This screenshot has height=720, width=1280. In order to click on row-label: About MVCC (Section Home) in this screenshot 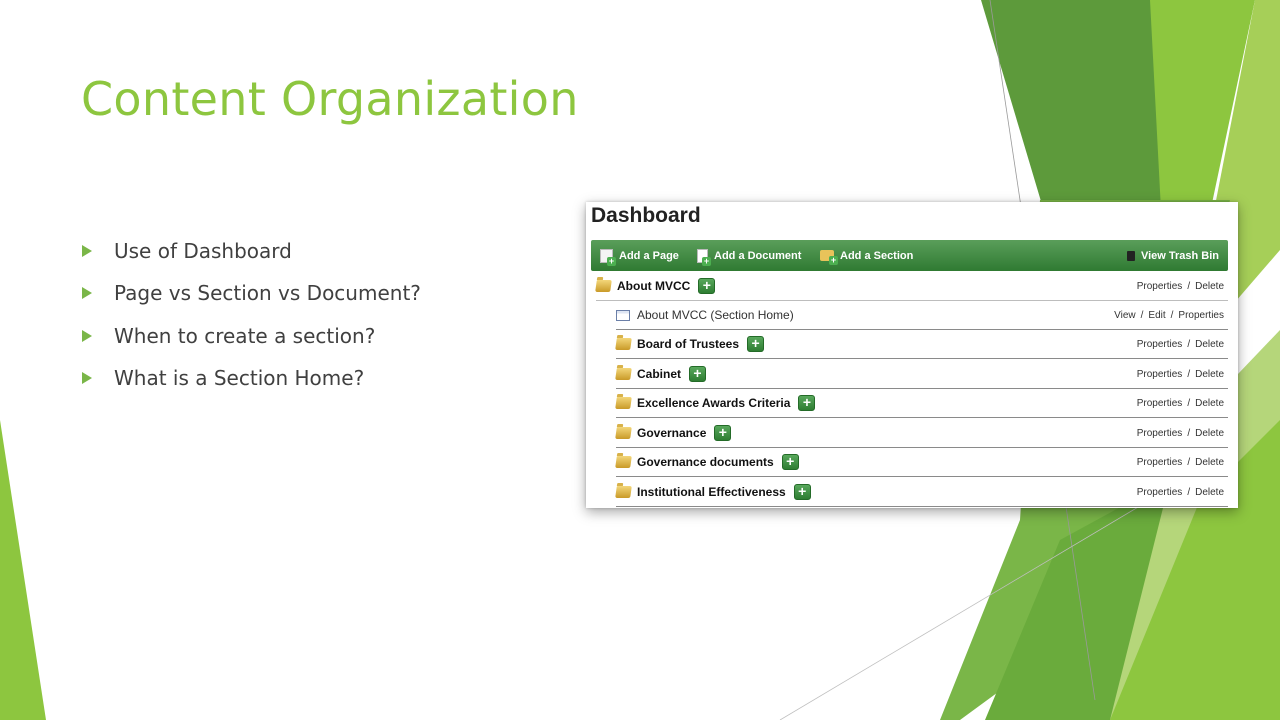, I will do `click(715, 315)`.